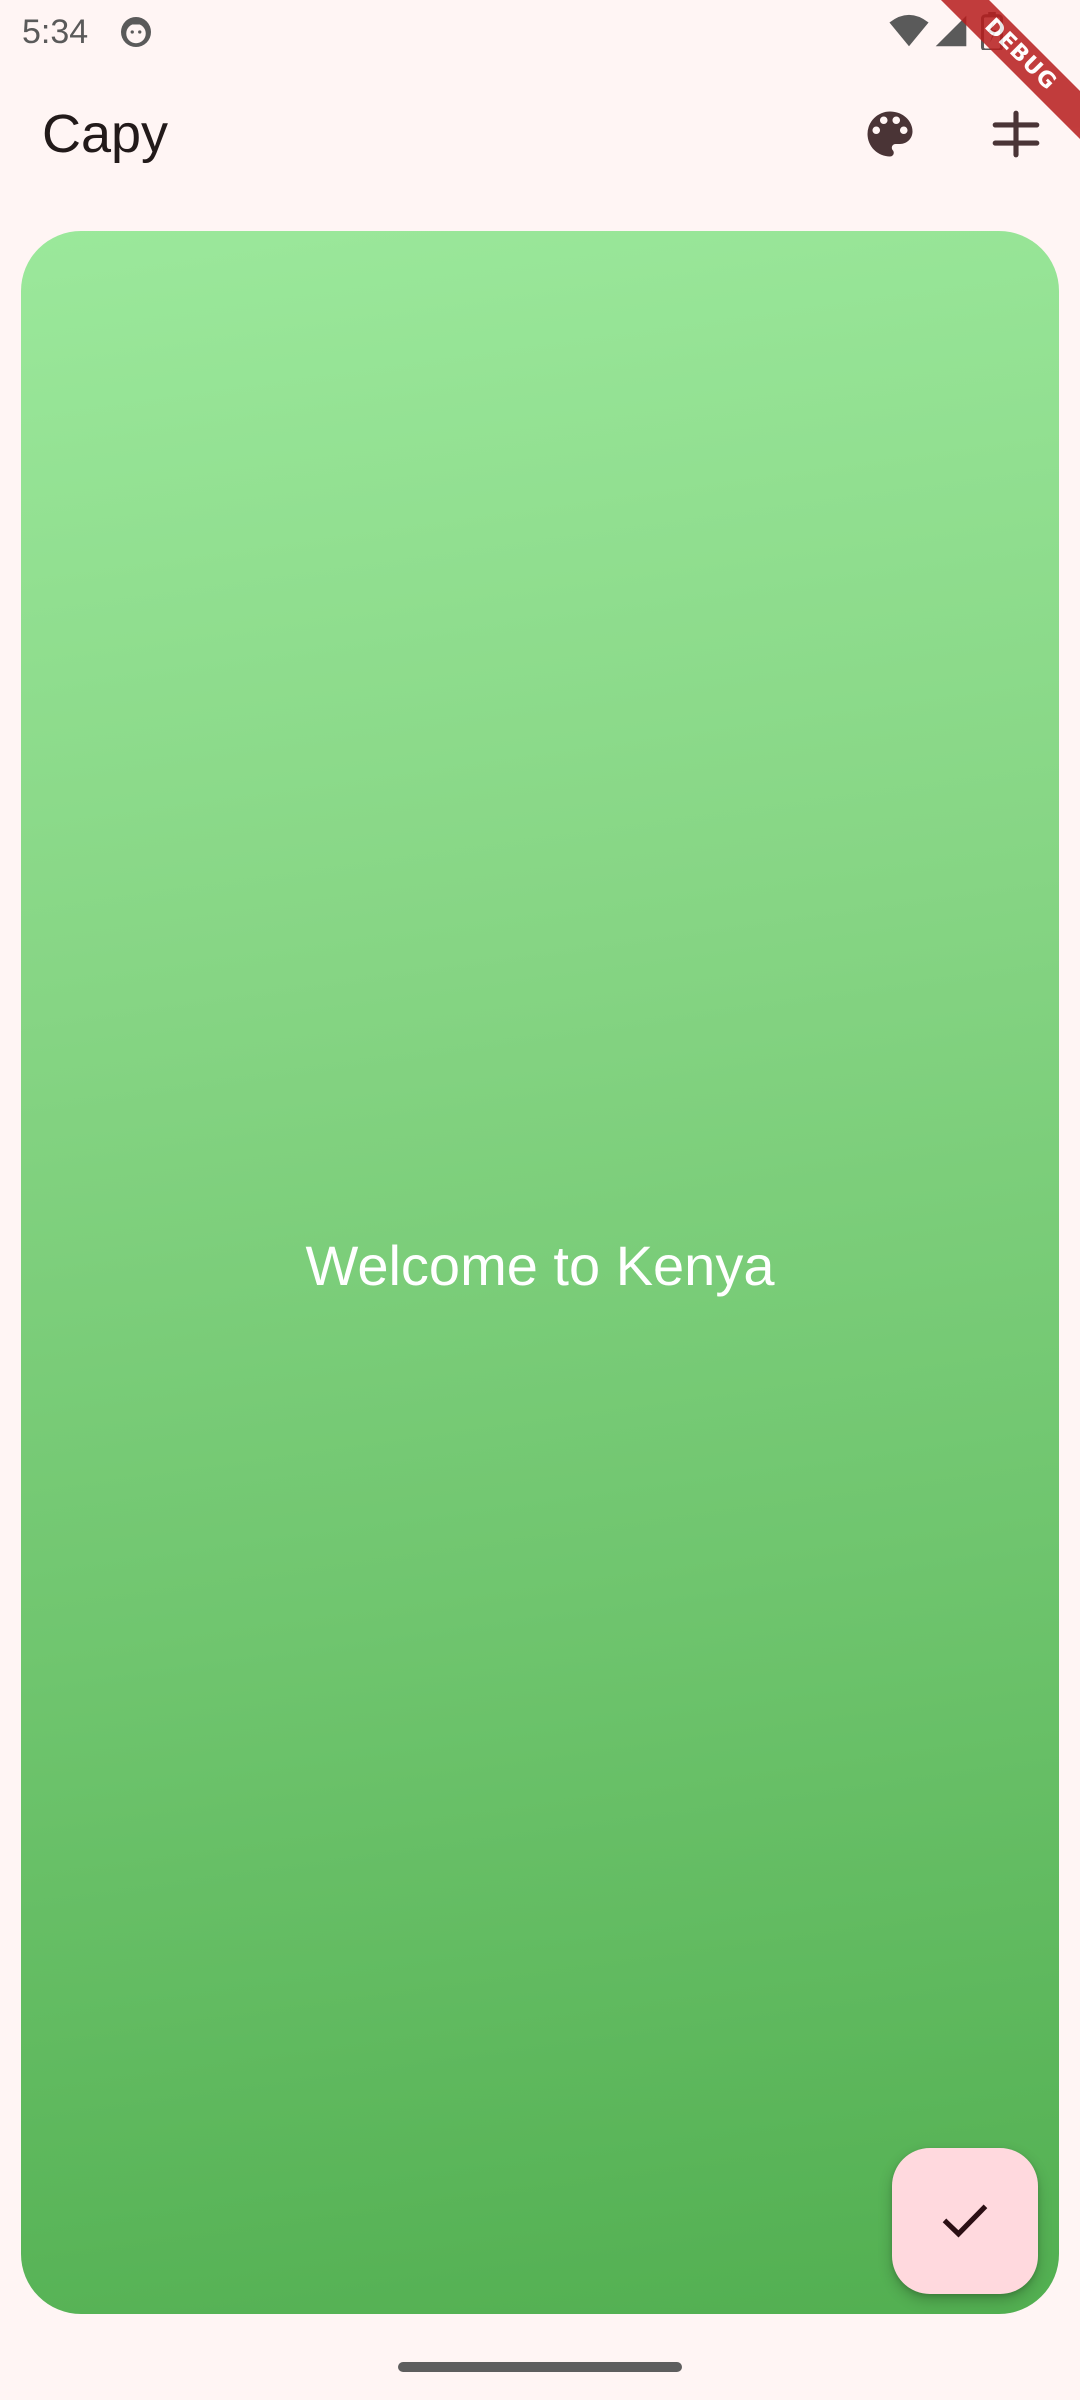 Image resolution: width=1080 pixels, height=2400 pixels. I want to click on filter-icon, so click(1016, 134).